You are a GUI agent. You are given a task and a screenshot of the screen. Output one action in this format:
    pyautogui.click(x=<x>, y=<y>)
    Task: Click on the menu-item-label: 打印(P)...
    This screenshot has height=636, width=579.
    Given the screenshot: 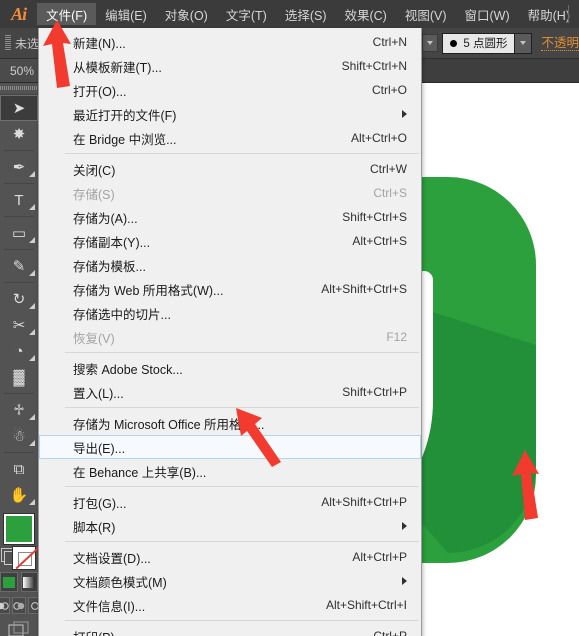 What is the action you would take?
    pyautogui.click(x=99, y=631)
    